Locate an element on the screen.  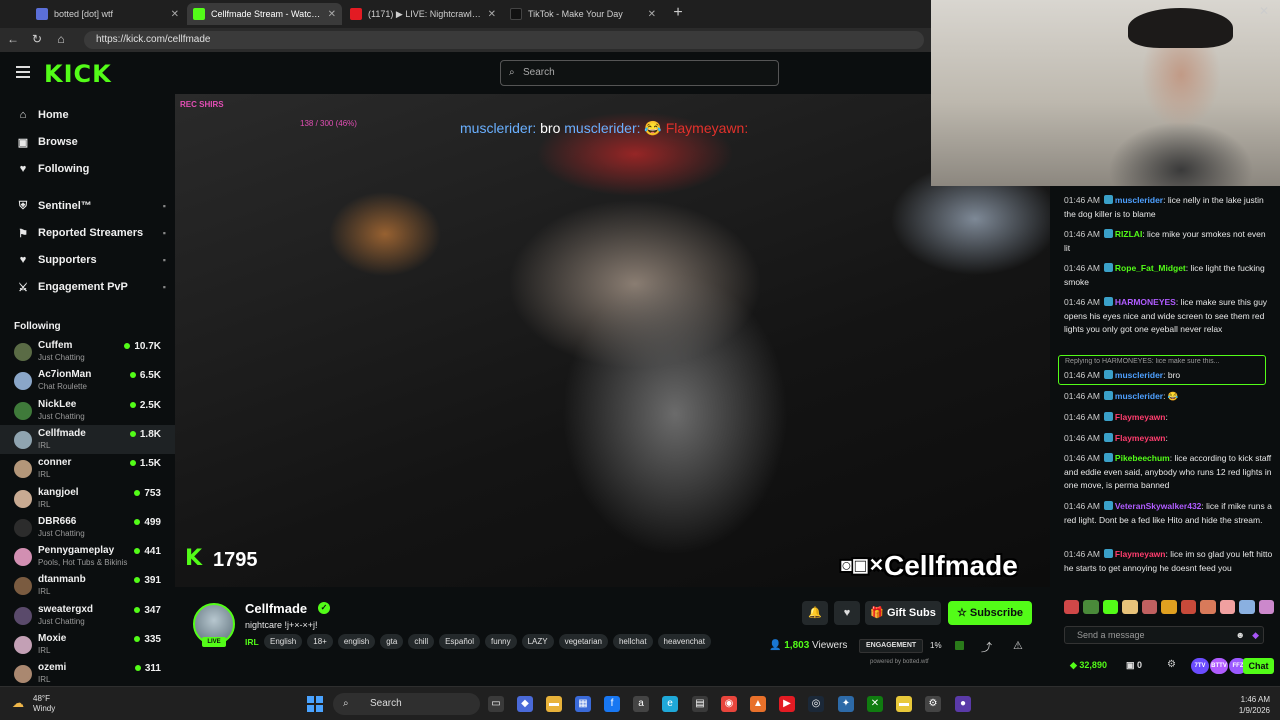
drops-counter: ▣ 0 is located at coordinates (1134, 665).